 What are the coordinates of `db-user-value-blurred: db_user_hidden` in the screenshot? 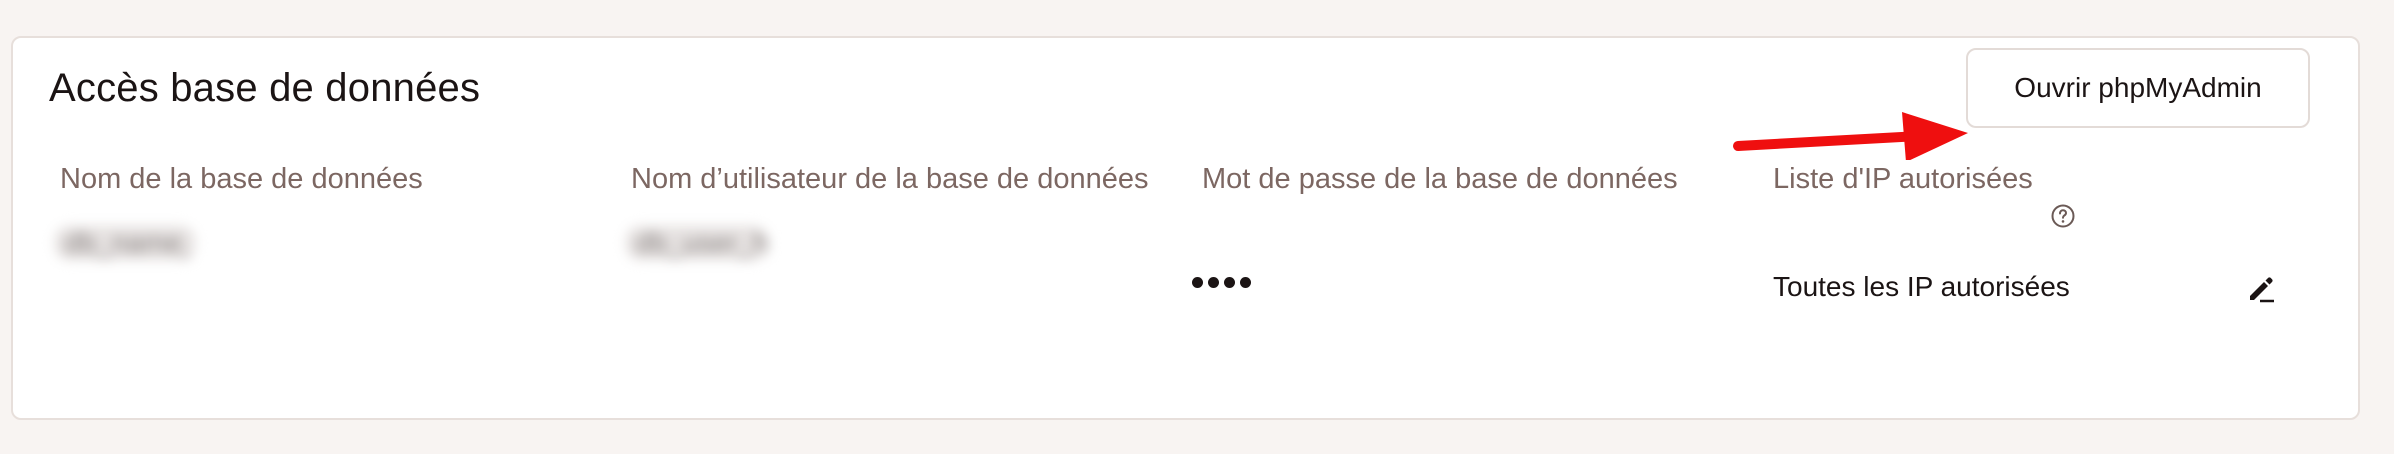 It's located at (697, 243).